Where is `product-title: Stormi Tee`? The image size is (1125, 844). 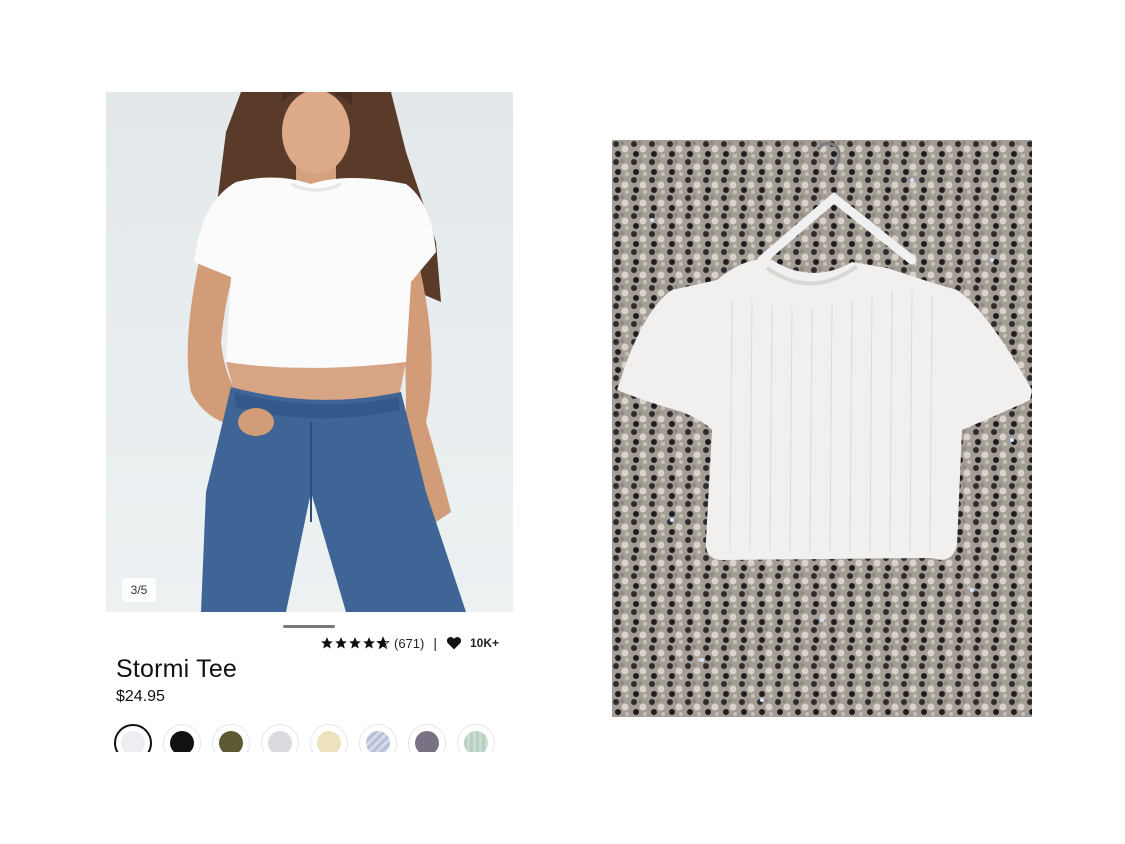 product-title: Stormi Tee is located at coordinates (177, 669).